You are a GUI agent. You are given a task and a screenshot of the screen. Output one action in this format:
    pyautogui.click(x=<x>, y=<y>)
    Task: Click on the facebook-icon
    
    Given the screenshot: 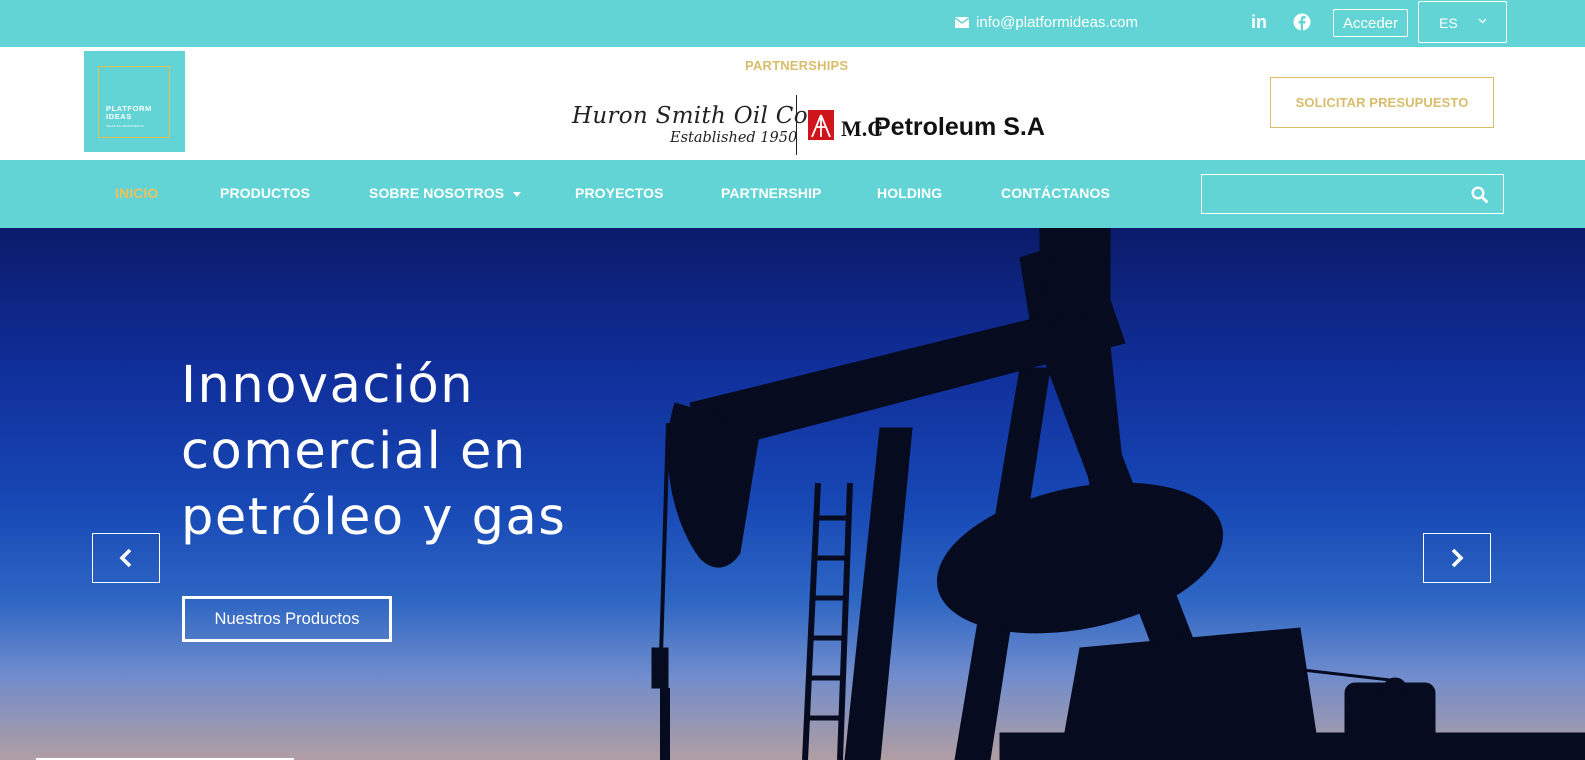 What is the action you would take?
    pyautogui.click(x=1302, y=22)
    